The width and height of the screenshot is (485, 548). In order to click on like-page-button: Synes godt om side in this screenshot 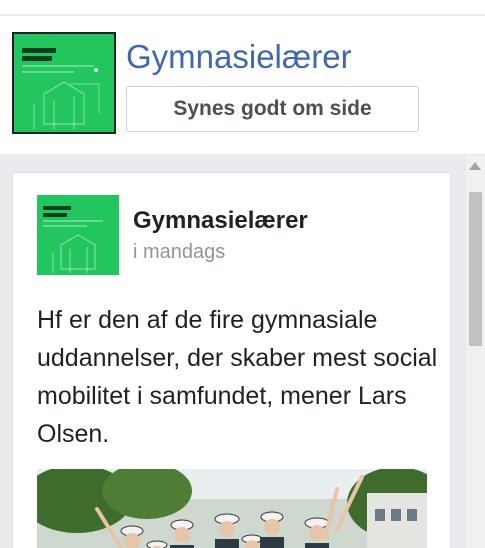, I will do `click(272, 109)`.